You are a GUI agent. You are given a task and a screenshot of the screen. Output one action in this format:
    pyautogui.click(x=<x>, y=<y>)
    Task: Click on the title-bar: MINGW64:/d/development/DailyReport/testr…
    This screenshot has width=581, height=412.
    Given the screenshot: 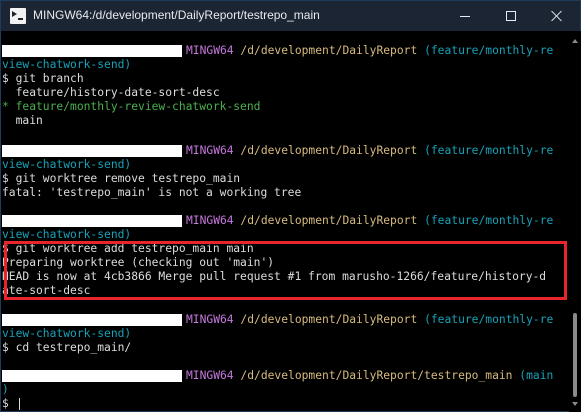 What is the action you would take?
    pyautogui.click(x=290, y=16)
    